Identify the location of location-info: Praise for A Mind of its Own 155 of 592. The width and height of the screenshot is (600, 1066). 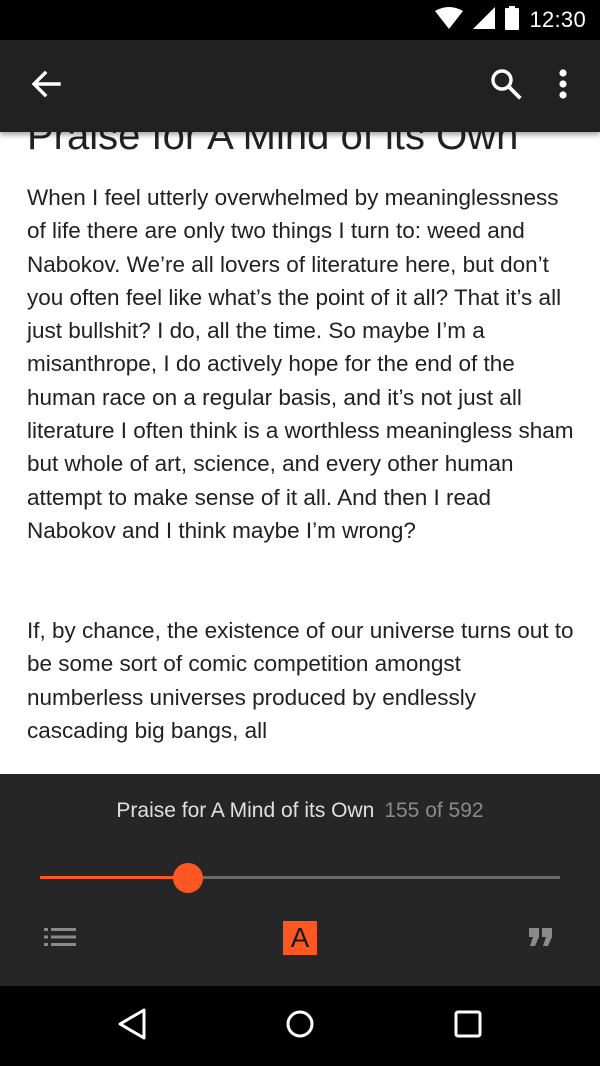
(300, 811).